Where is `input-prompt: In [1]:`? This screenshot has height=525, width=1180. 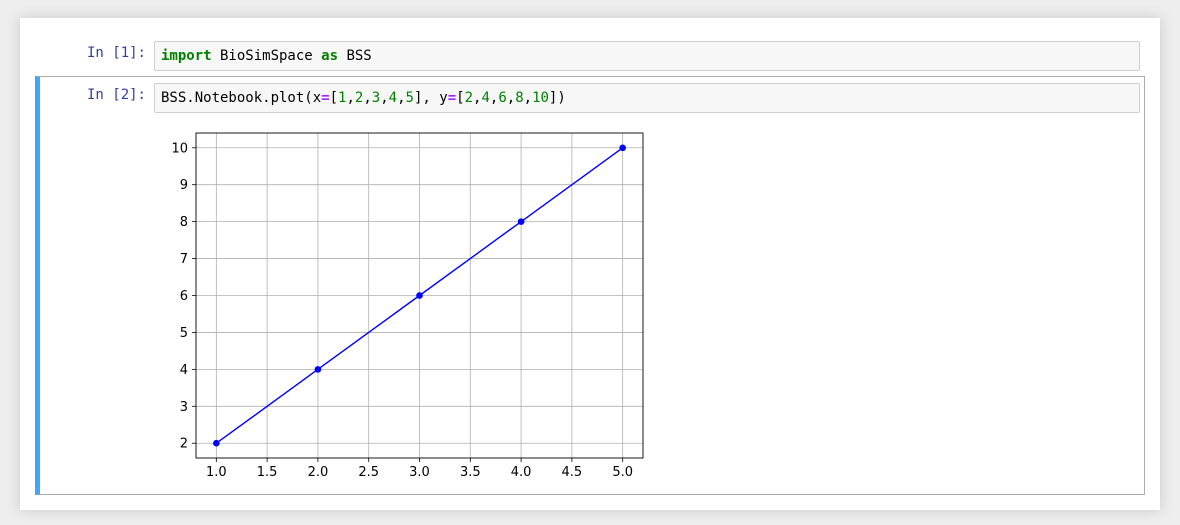
input-prompt: In [1]: is located at coordinates (116, 53).